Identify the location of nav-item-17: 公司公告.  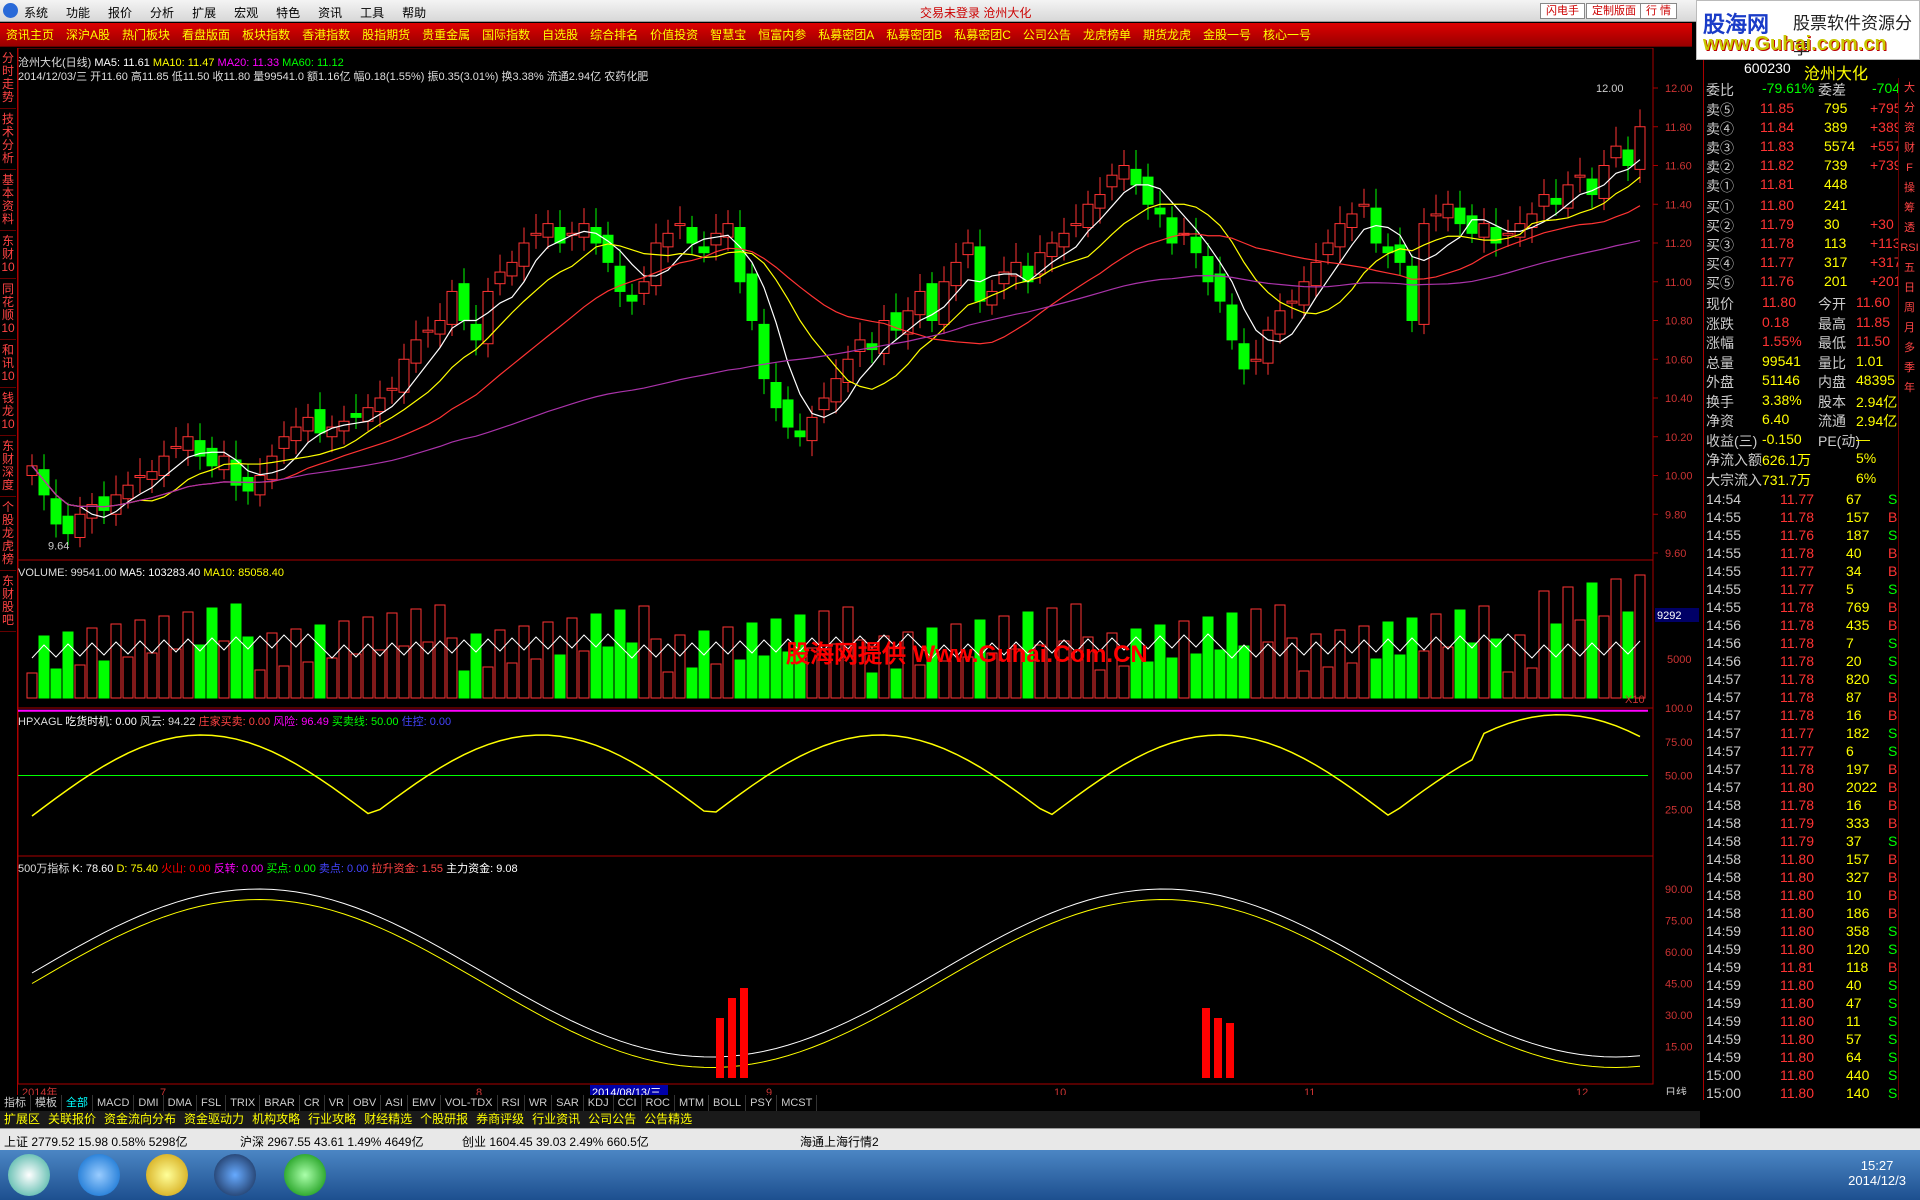
(1047, 35).